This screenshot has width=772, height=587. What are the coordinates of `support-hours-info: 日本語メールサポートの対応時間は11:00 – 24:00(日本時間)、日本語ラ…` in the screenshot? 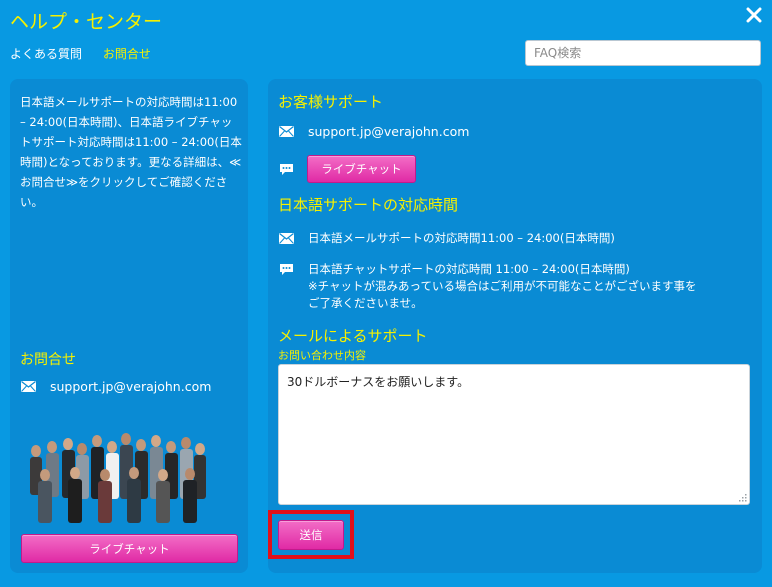 It's located at (131, 152).